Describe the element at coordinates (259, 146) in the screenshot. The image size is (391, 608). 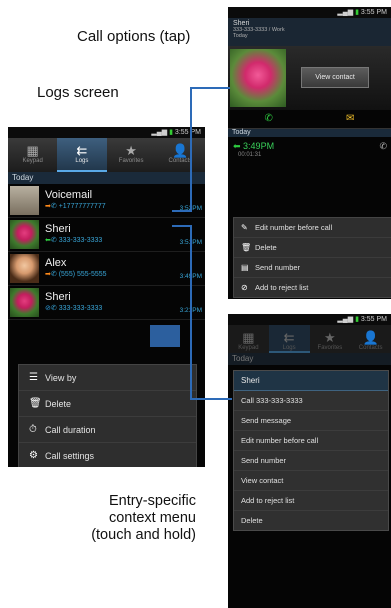
I see `call-time: 3:49PM` at that location.